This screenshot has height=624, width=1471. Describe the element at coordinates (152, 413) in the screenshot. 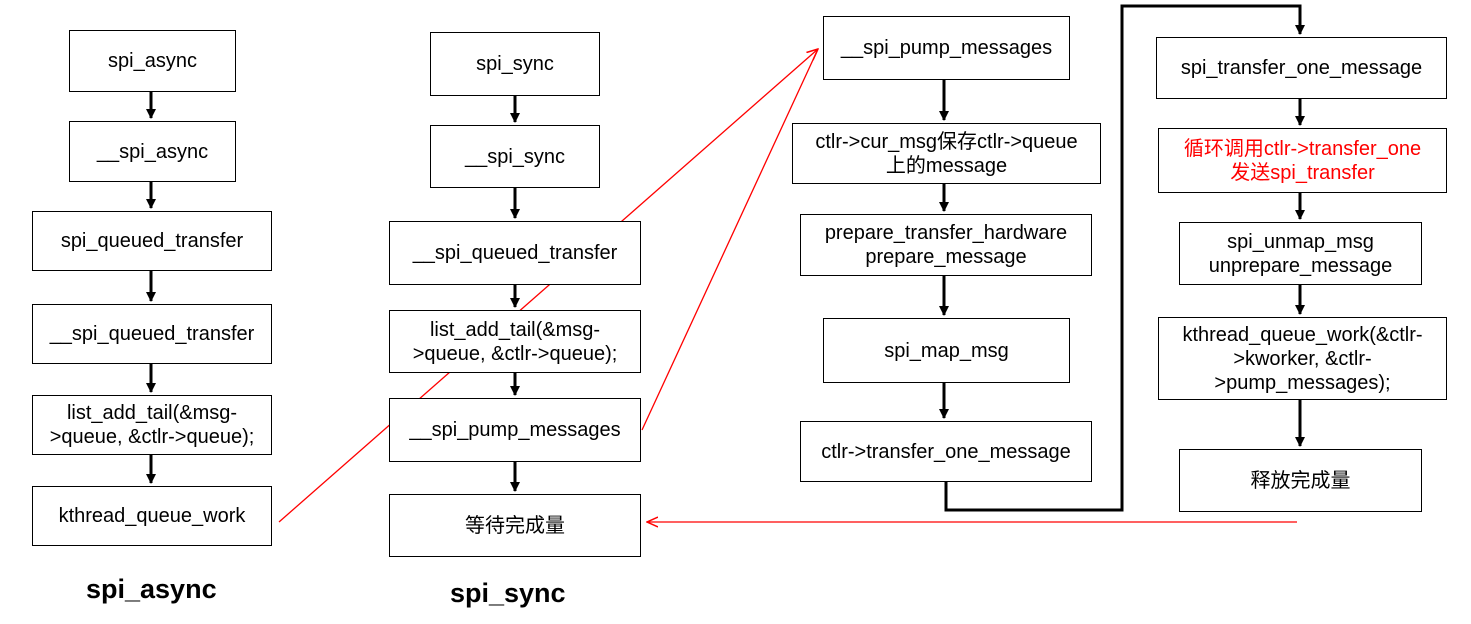

I see `async-step-5-line-1: list_add_tail(&msg-` at that location.